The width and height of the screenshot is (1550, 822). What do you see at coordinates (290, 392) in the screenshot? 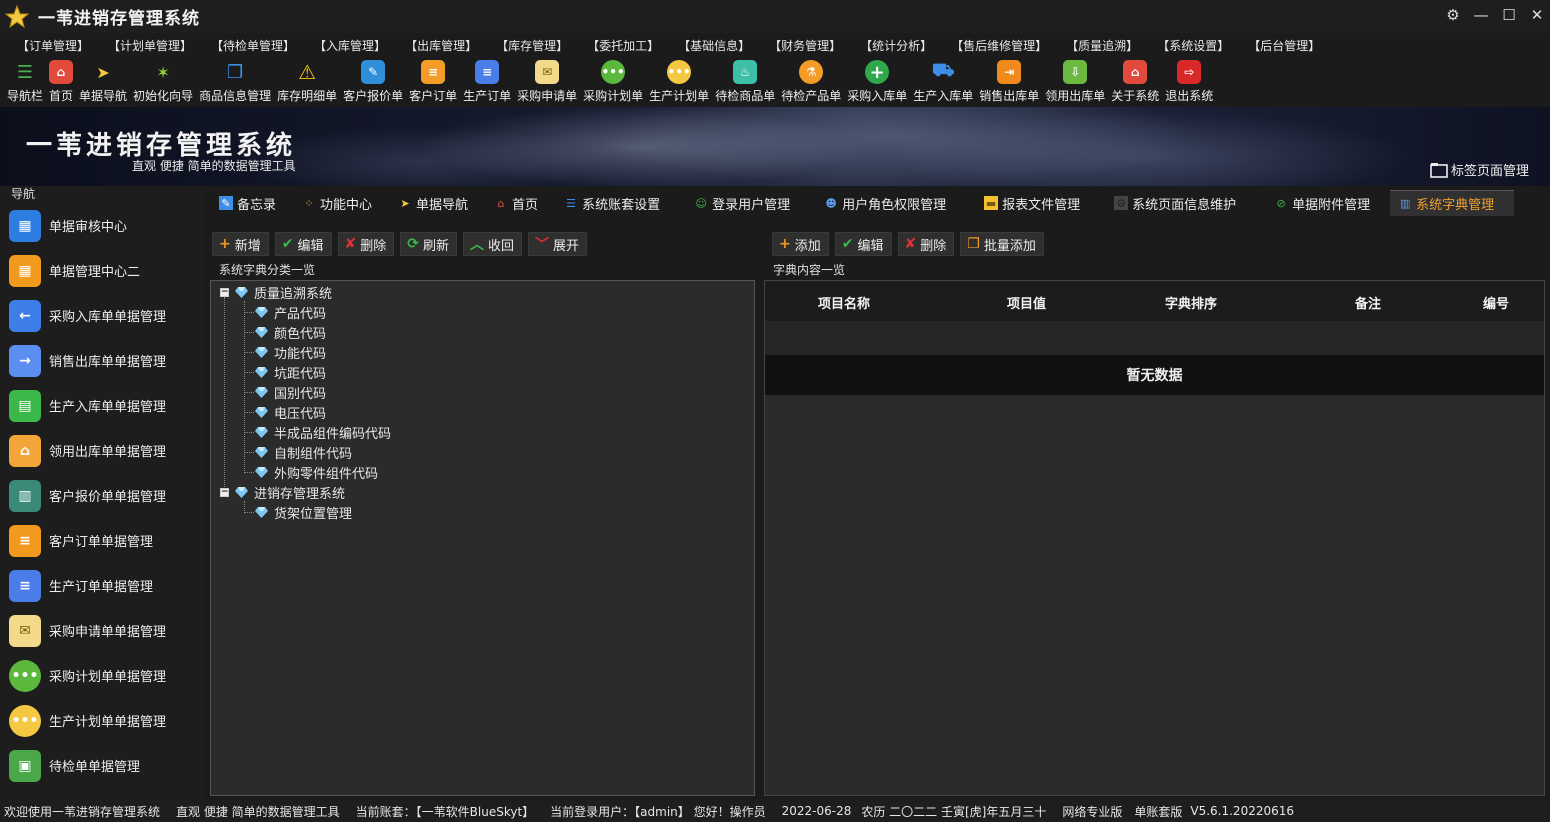
I see `tree-leaf: 国别代码` at bounding box center [290, 392].